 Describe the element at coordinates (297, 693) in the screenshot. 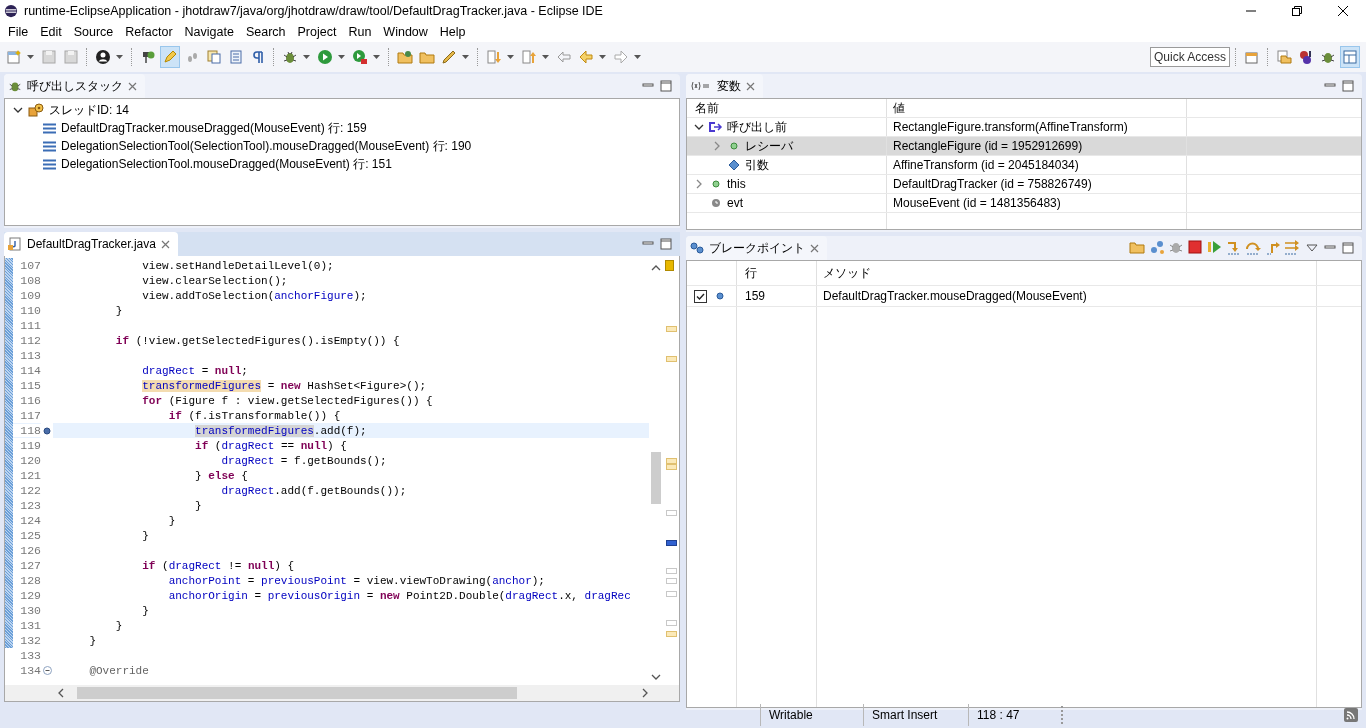

I see `scroll-thumb` at that location.